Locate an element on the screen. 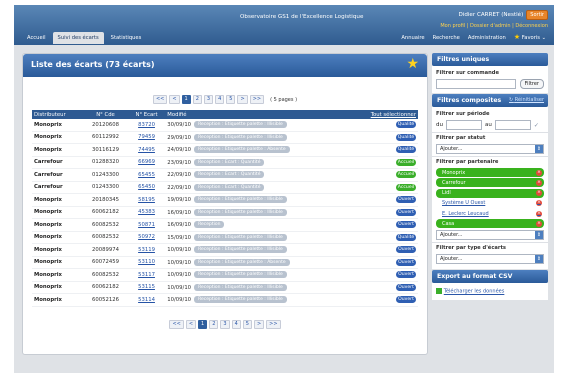 The width and height of the screenshot is (567, 378). ecart-link: 50972 is located at coordinates (146, 237).